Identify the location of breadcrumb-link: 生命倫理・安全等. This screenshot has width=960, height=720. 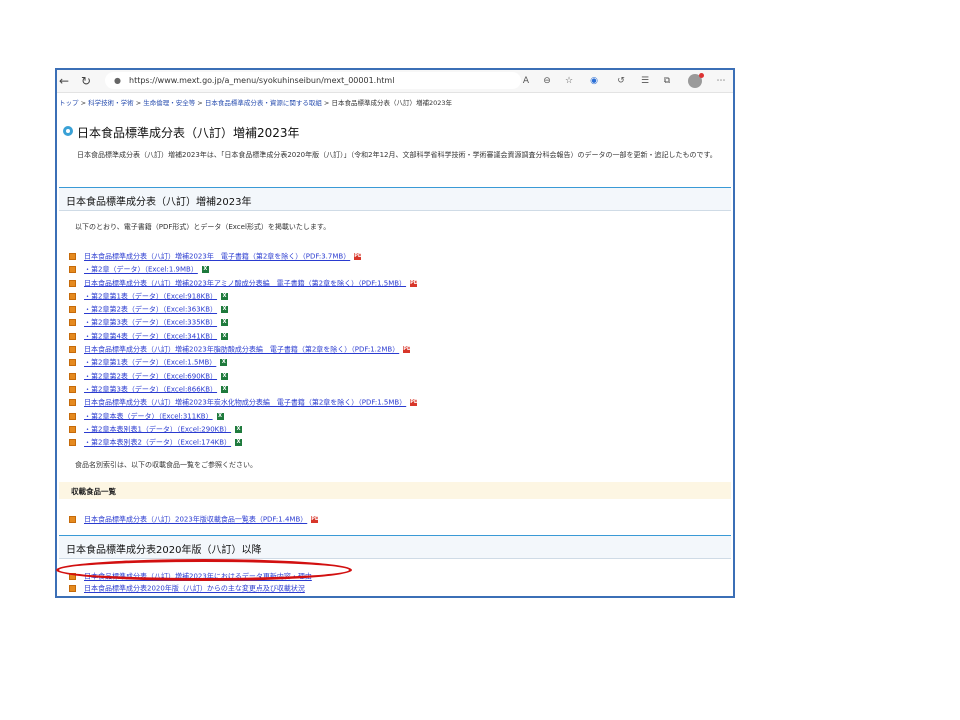
(169, 103).